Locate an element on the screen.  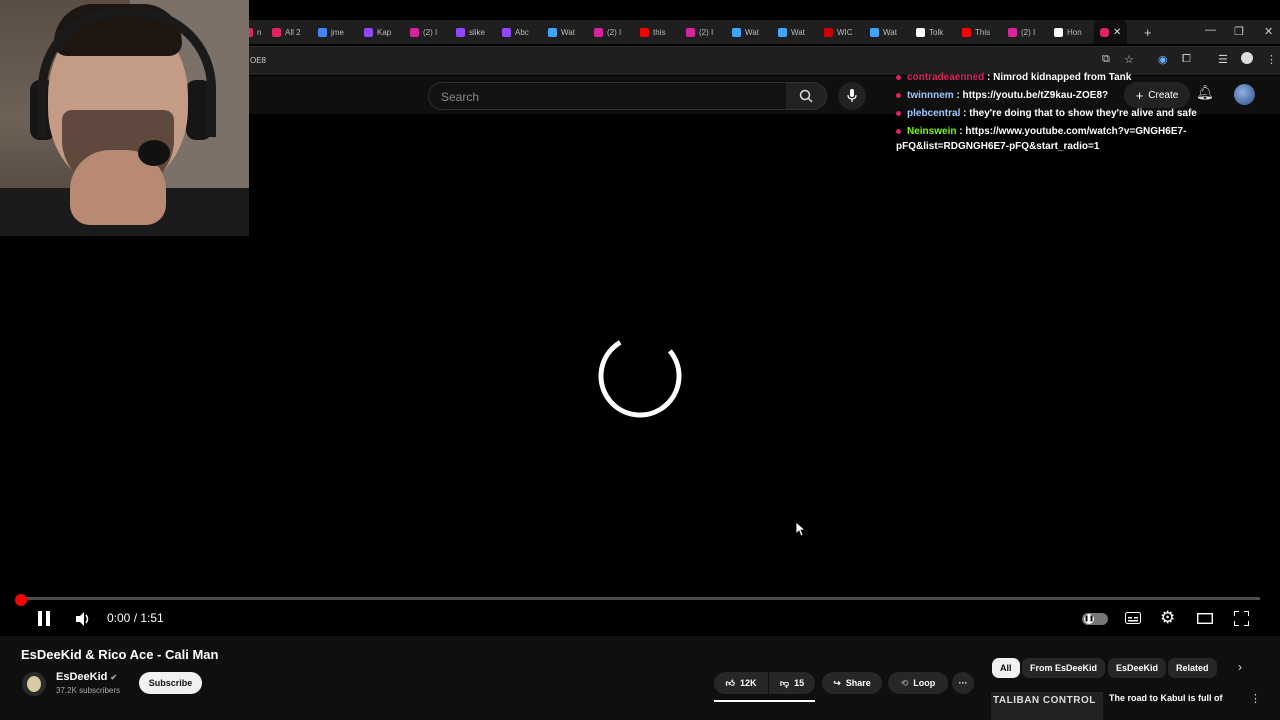
browser-tab: this is located at coordinates (652, 32).